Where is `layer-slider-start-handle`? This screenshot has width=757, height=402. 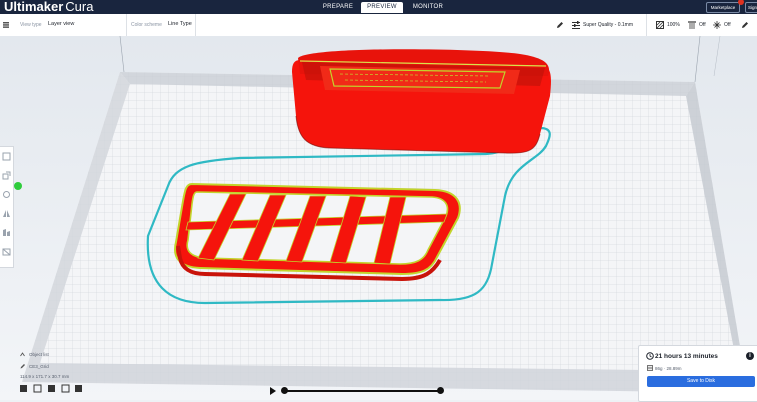
layer-slider-start-handle is located at coordinates (284, 390).